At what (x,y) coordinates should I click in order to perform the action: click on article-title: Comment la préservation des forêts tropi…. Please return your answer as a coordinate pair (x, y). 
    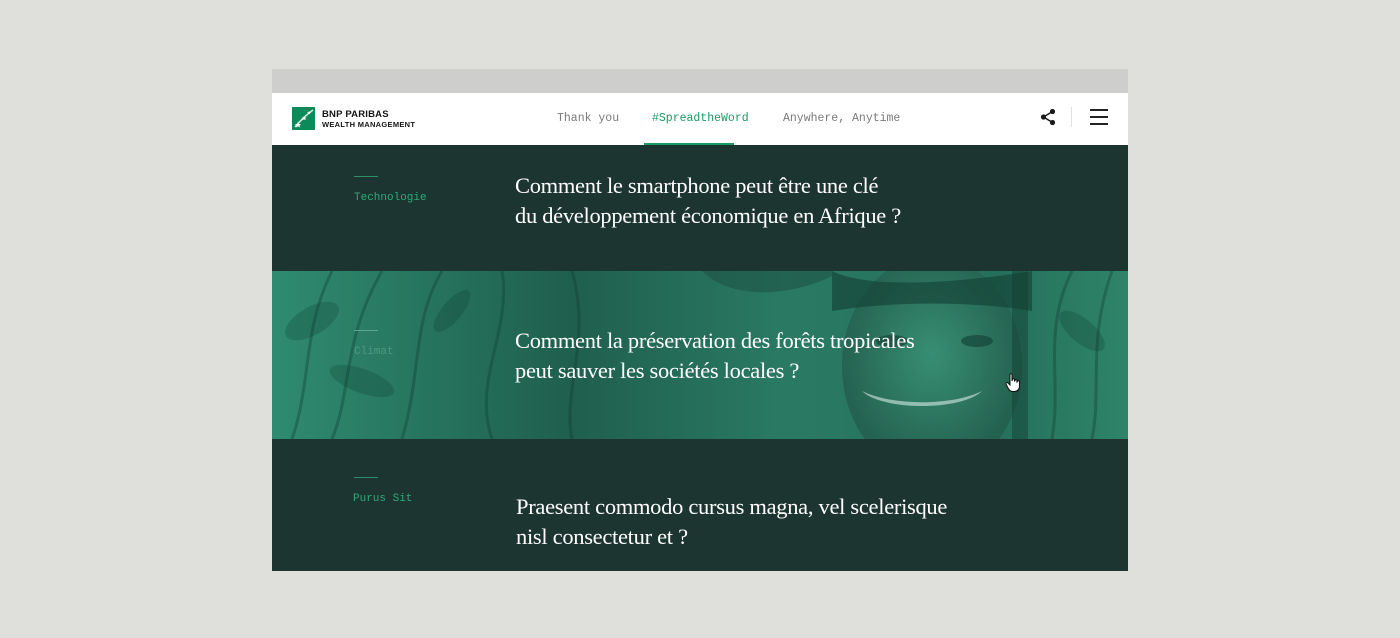
    Looking at the image, I should click on (715, 356).